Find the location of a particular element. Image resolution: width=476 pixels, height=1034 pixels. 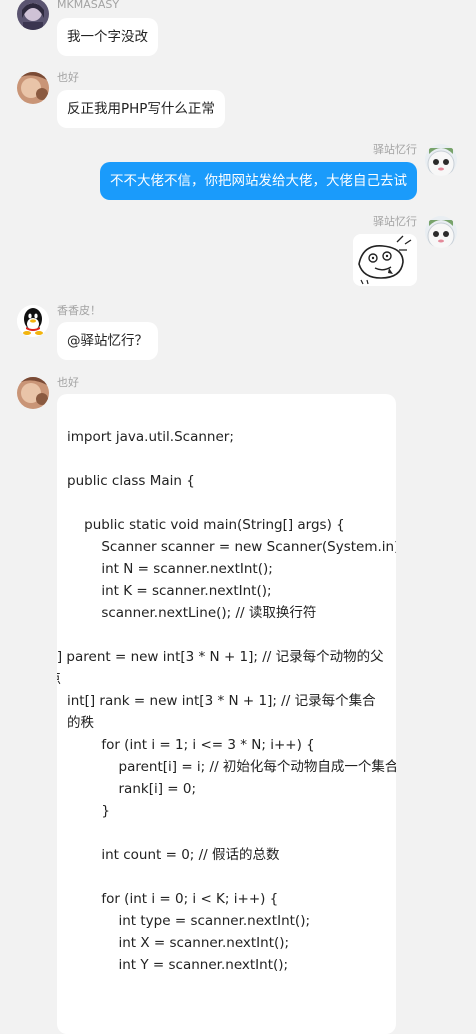

sender-name: MKMASASY is located at coordinates (88, 5).